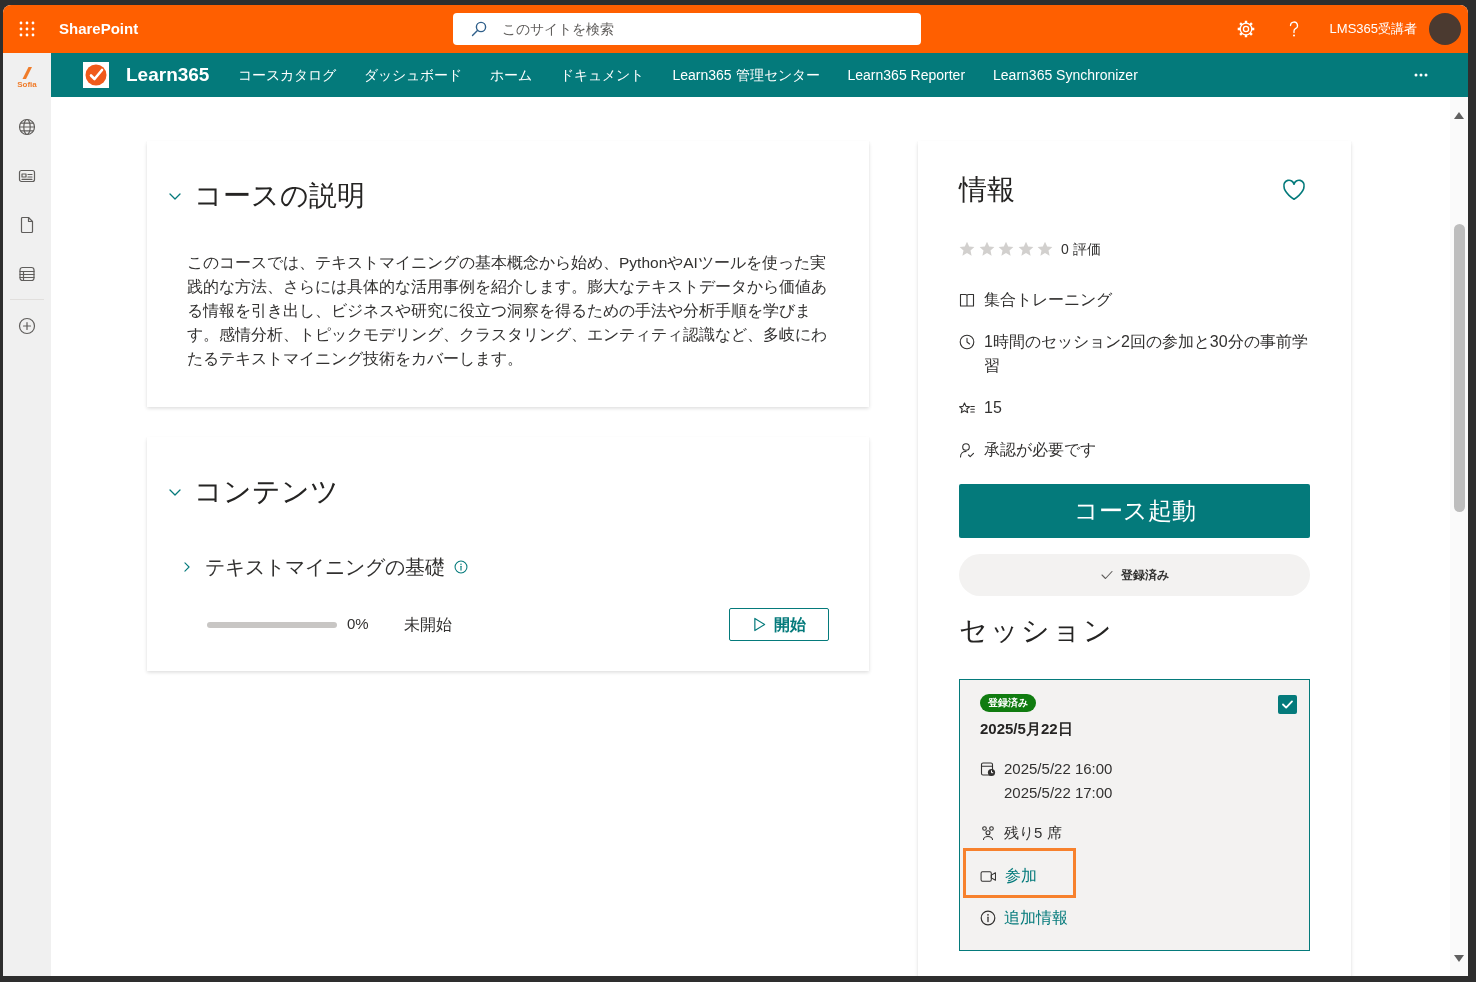 Image resolution: width=1476 pixels, height=982 pixels. I want to click on search-icon, so click(479, 29).